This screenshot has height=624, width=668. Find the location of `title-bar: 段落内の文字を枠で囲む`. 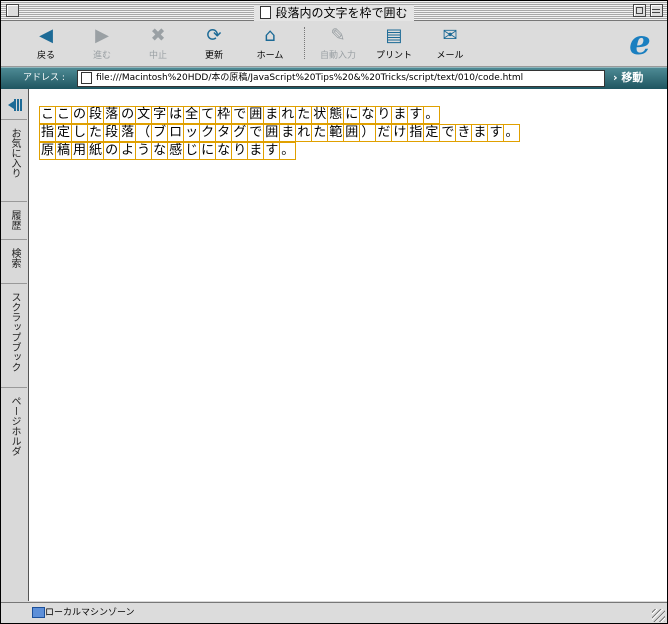

title-bar: 段落内の文字を枠で囲む is located at coordinates (334, 11).